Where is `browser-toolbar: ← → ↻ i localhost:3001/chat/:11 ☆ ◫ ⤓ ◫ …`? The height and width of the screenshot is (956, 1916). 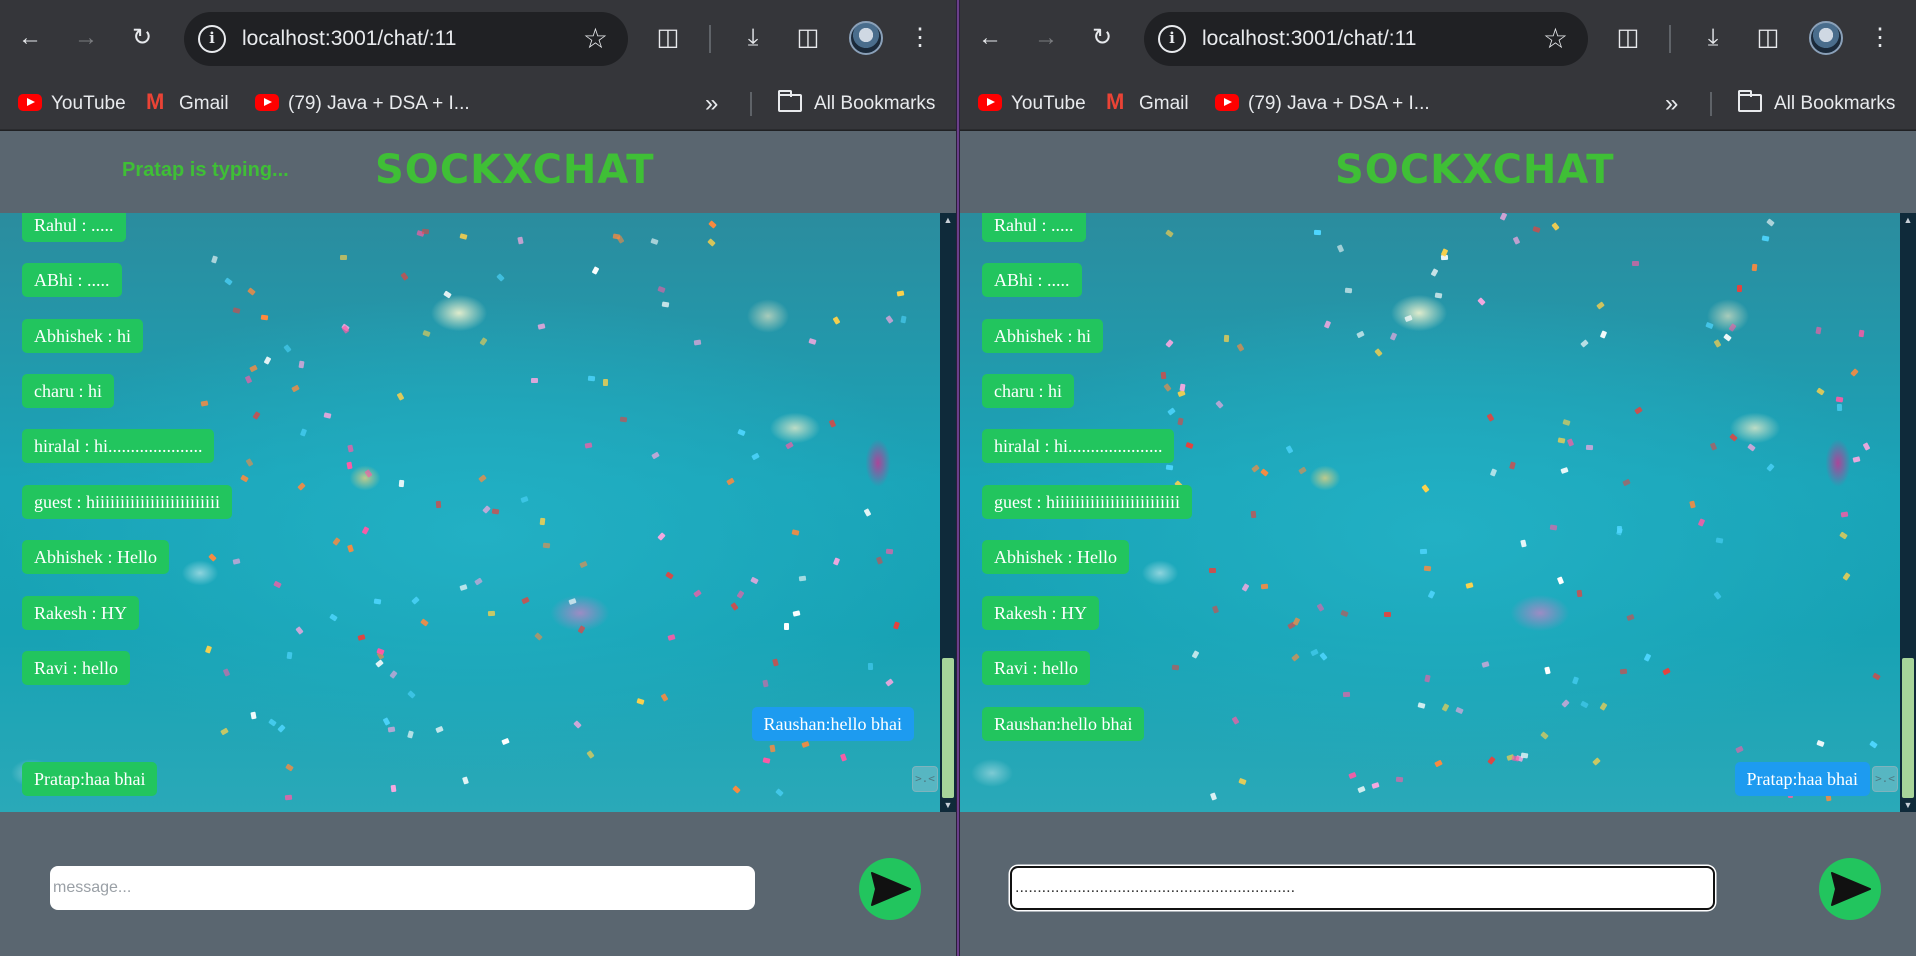 browser-toolbar: ← → ↻ i localhost:3001/chat/:11 ☆ ◫ ⤓ ◫ … is located at coordinates (1438, 39).